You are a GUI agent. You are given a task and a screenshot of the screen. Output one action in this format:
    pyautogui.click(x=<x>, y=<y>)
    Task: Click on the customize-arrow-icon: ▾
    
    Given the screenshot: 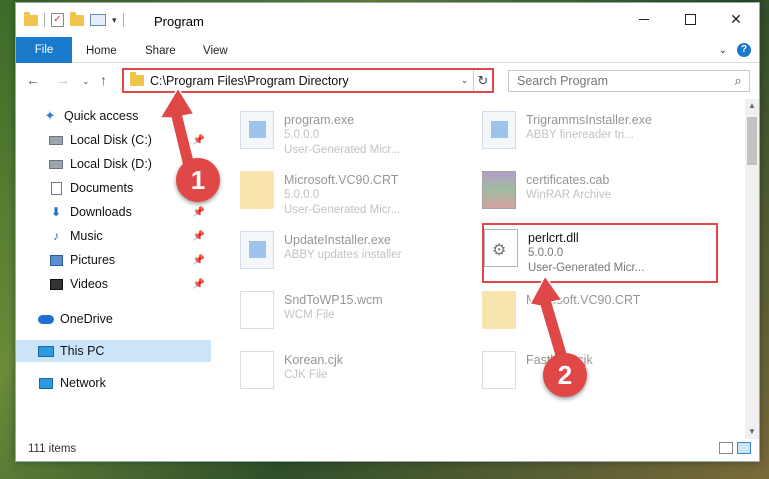 What is the action you would take?
    pyautogui.click(x=114, y=20)
    